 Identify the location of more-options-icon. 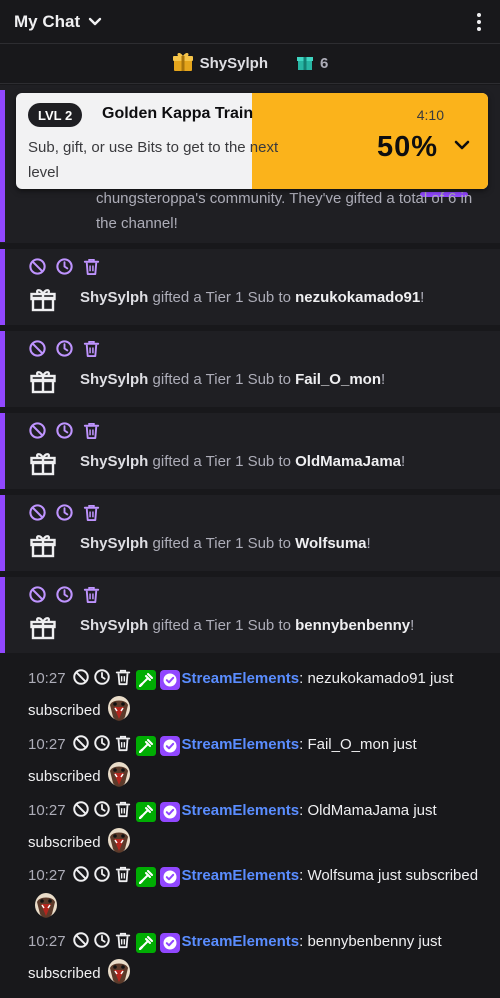
(479, 22).